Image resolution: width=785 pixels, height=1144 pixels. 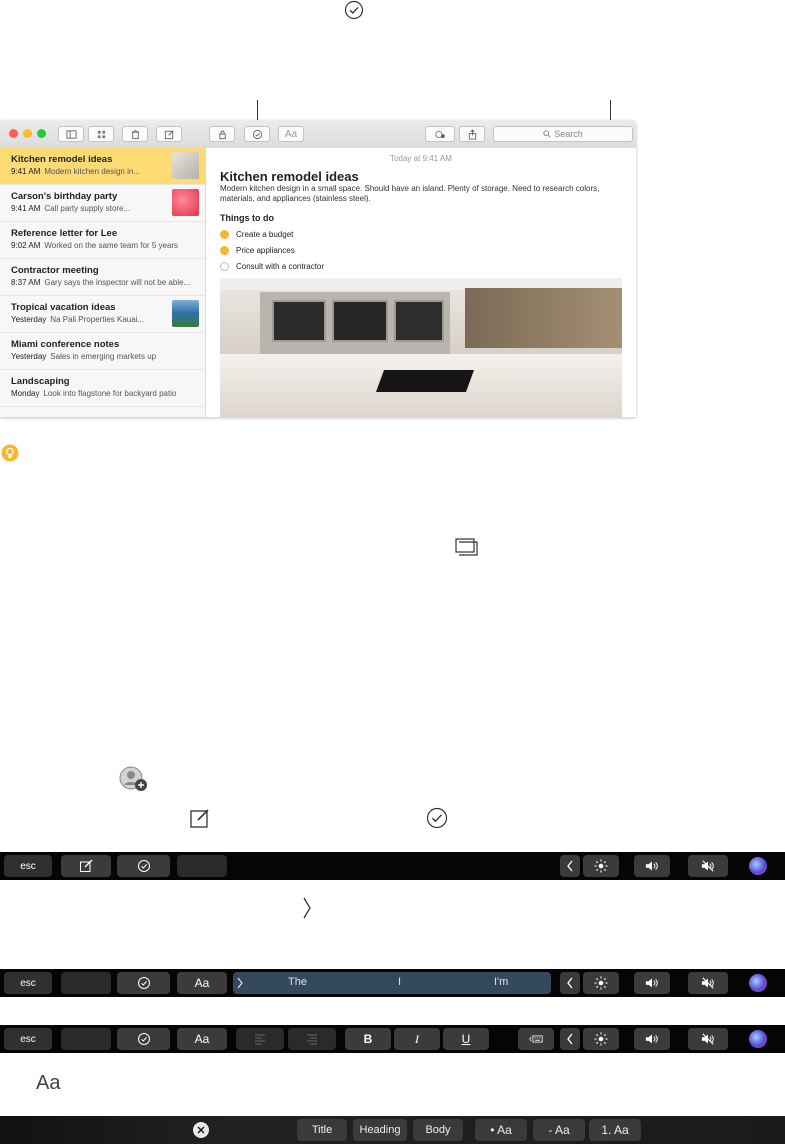 What do you see at coordinates (71, 134) in the screenshot?
I see `sidebar-toggle-button` at bounding box center [71, 134].